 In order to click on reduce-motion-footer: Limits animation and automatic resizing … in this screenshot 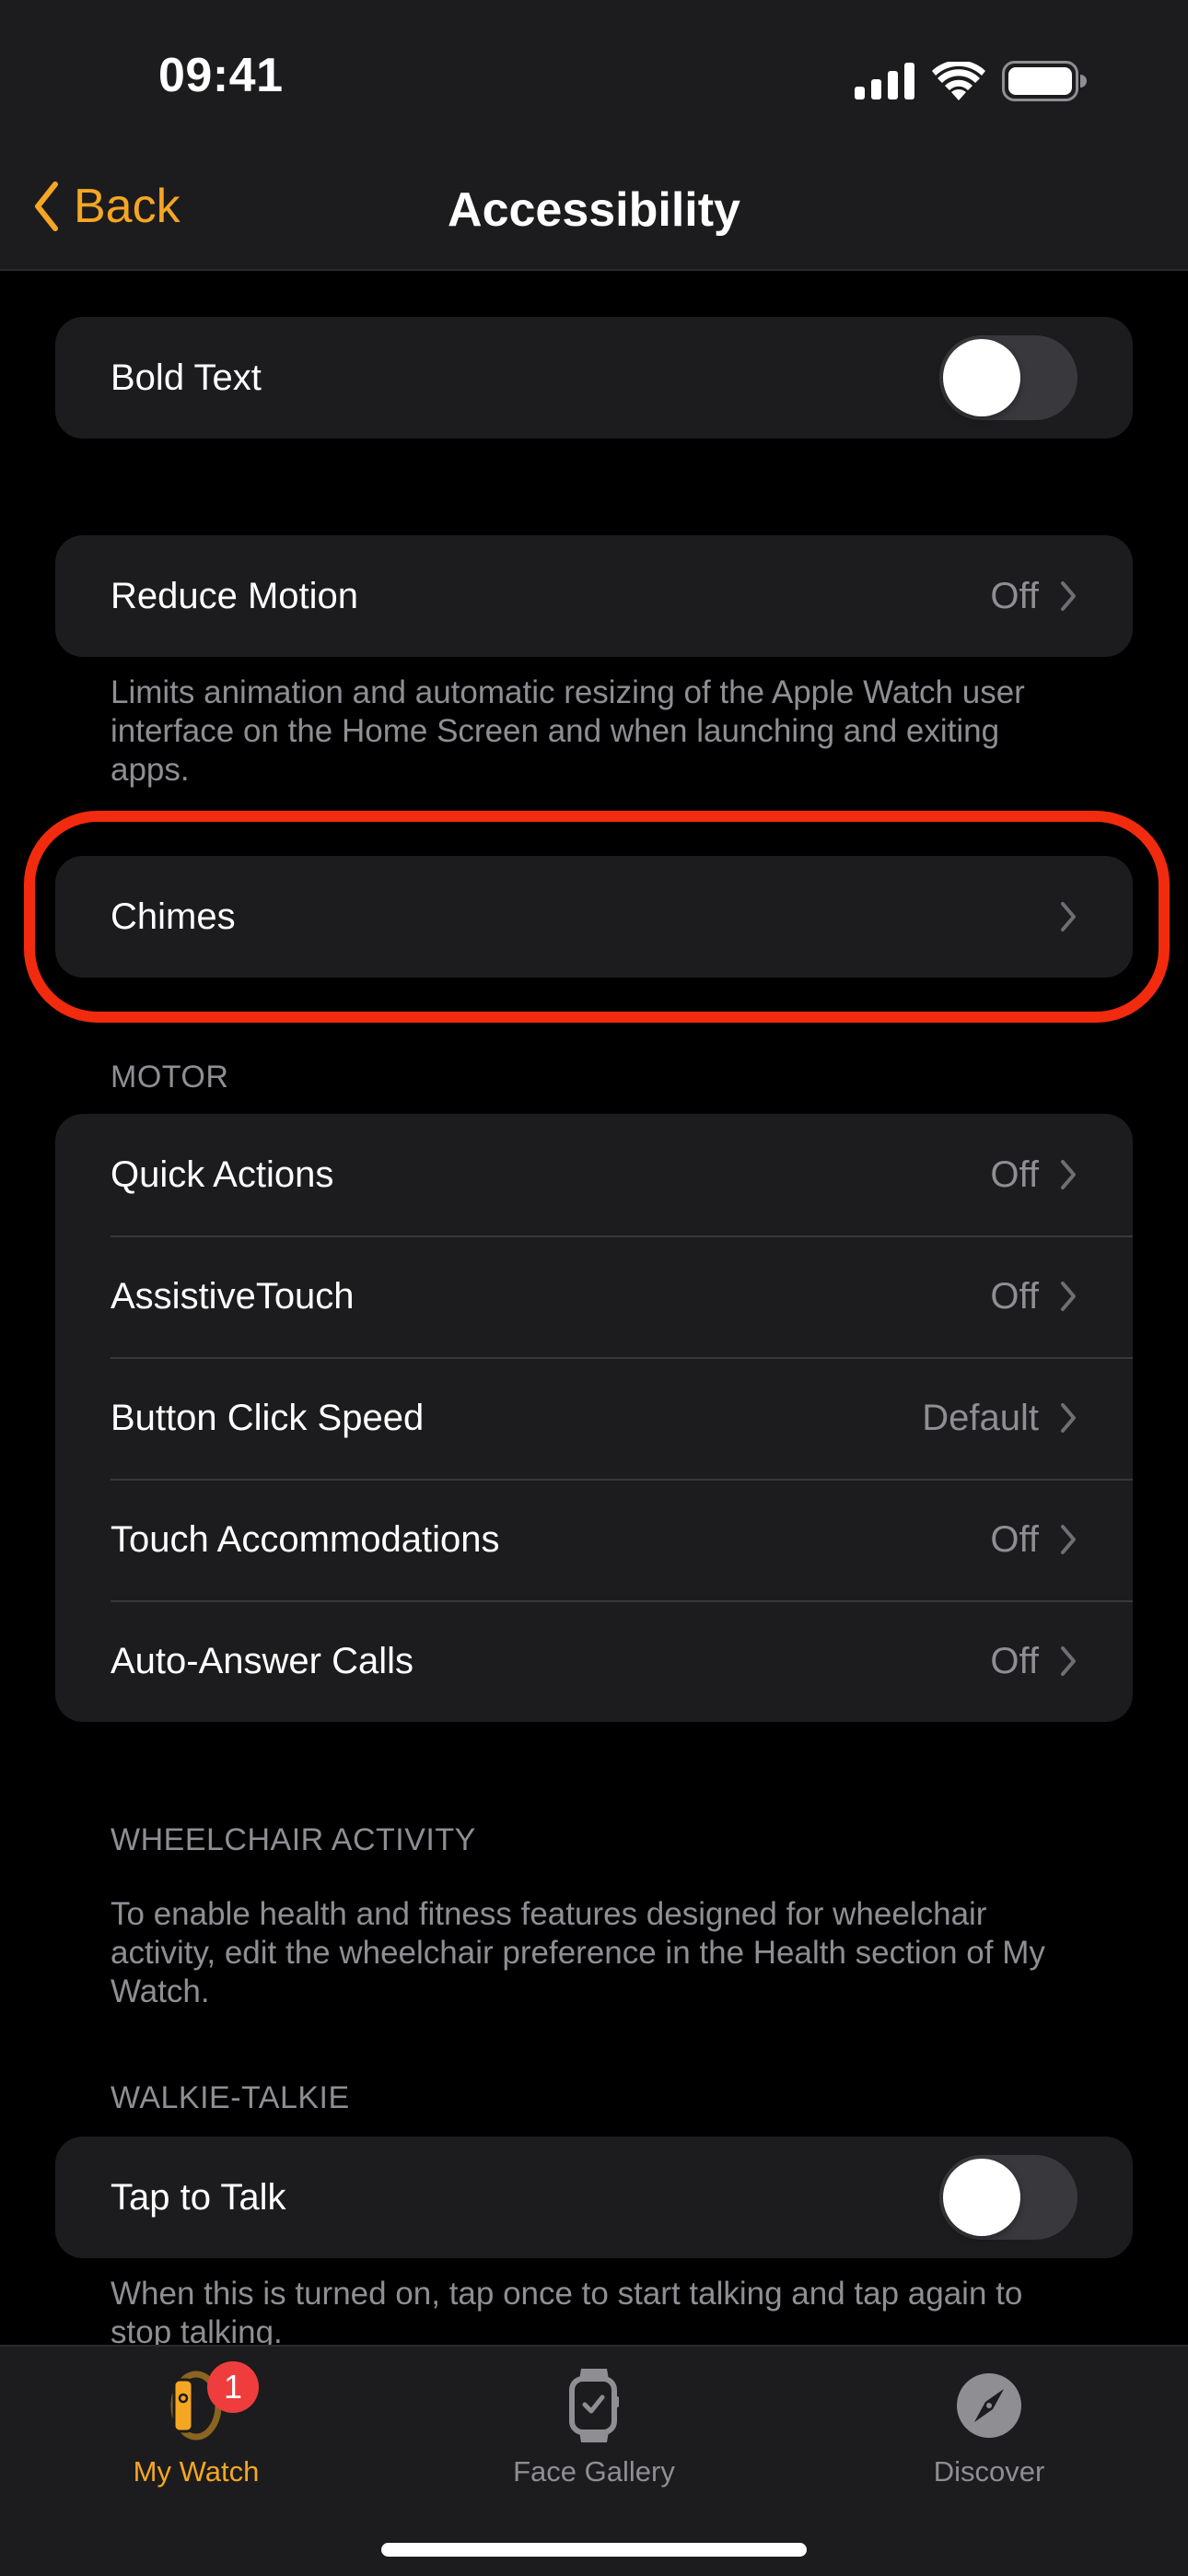, I will do `click(568, 731)`.